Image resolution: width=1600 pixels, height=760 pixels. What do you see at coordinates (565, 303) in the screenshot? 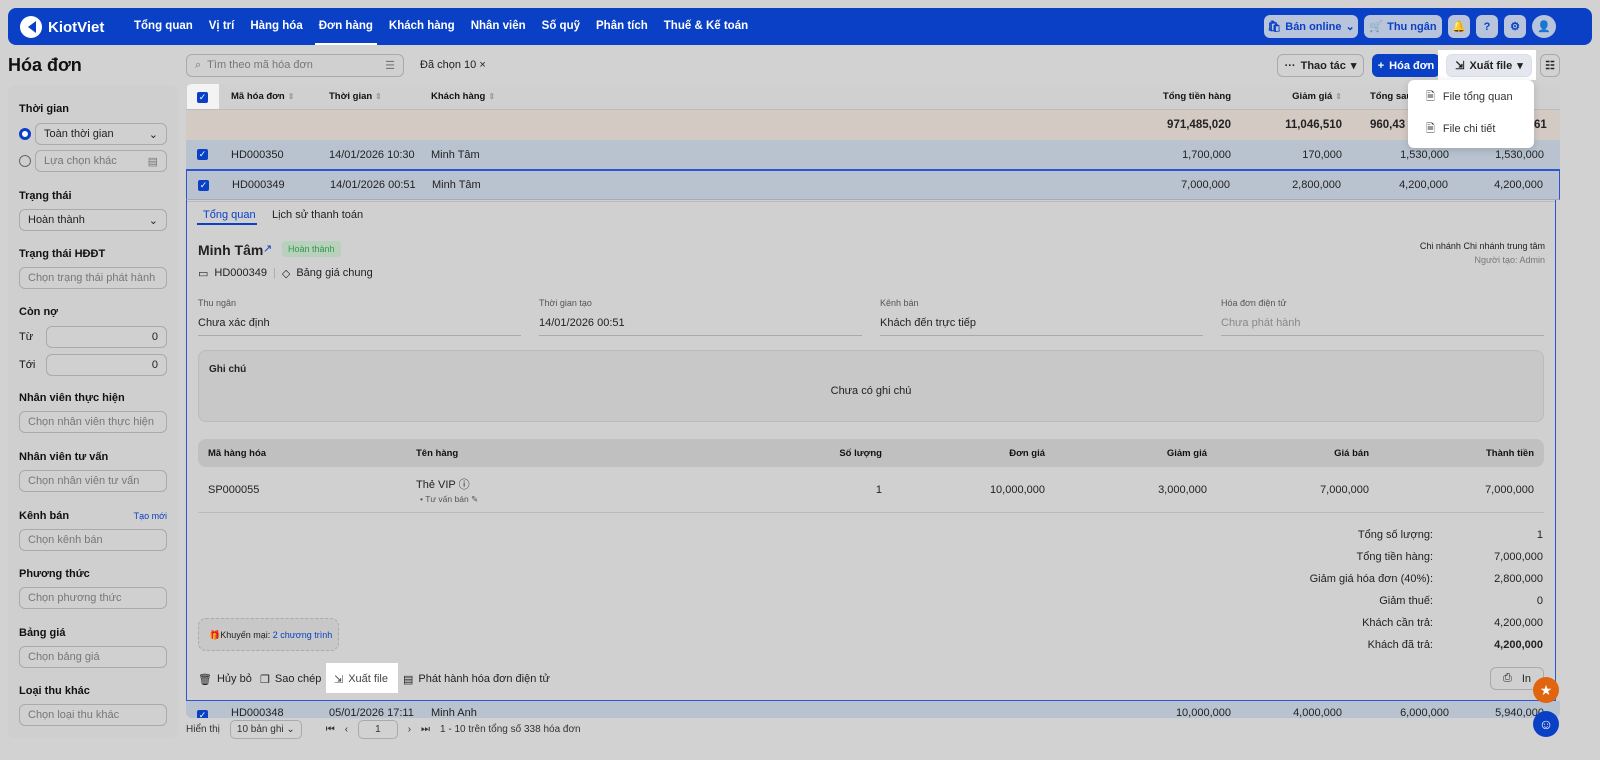
I see `created-time-label: Thời gian tạo` at bounding box center [565, 303].